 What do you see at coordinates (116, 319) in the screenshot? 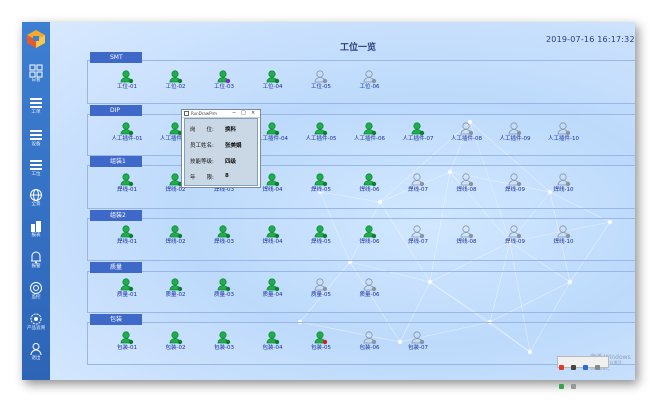
I see `section-label: 包装` at bounding box center [116, 319].